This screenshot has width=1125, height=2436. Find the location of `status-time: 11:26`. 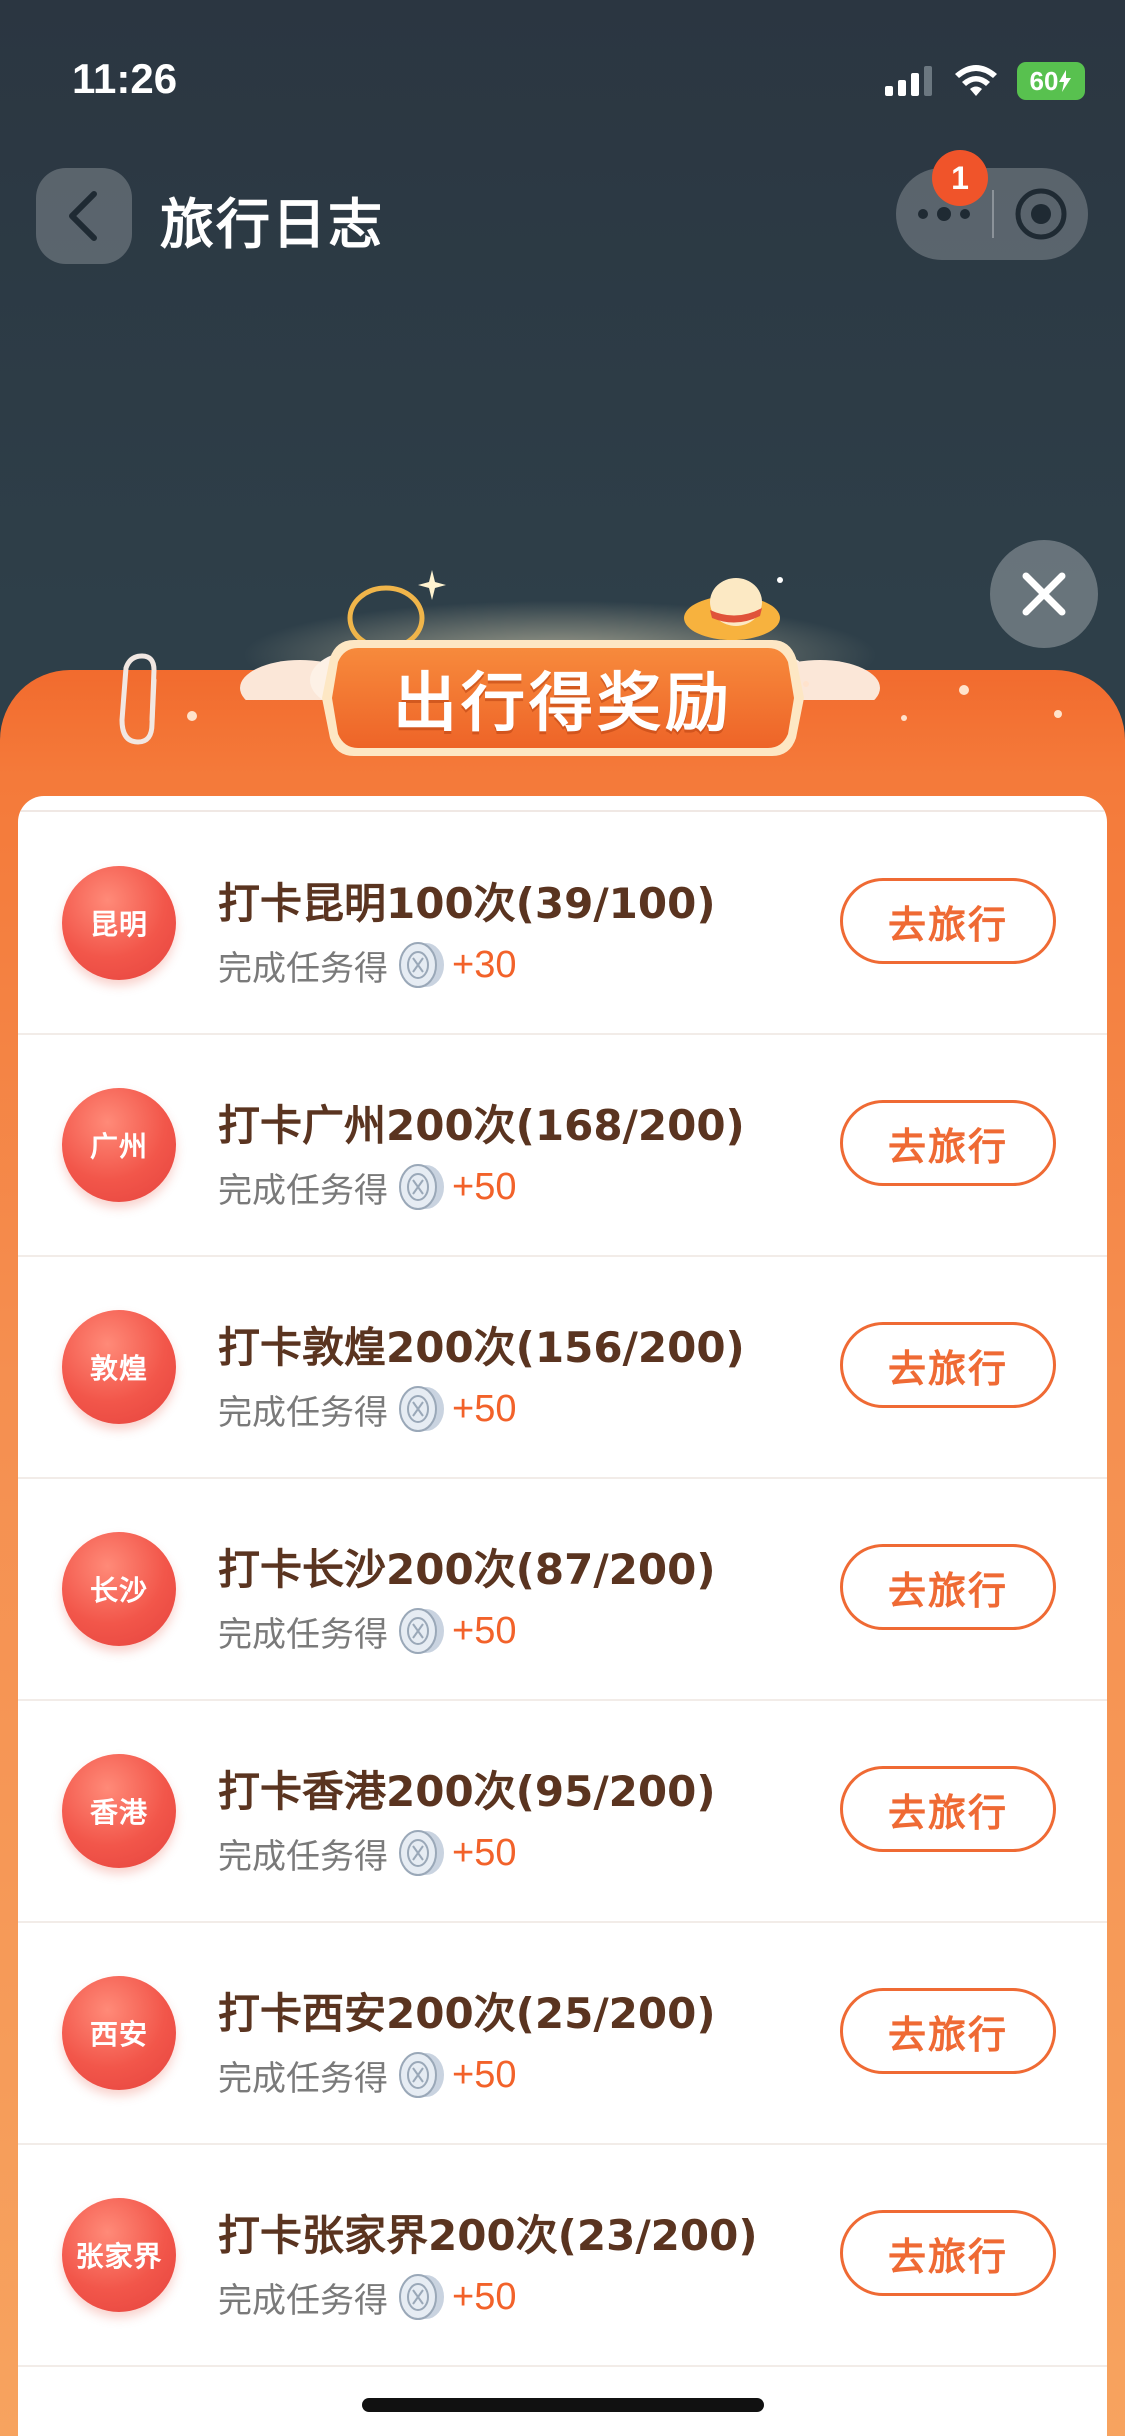

status-time: 11:26 is located at coordinates (125, 78).